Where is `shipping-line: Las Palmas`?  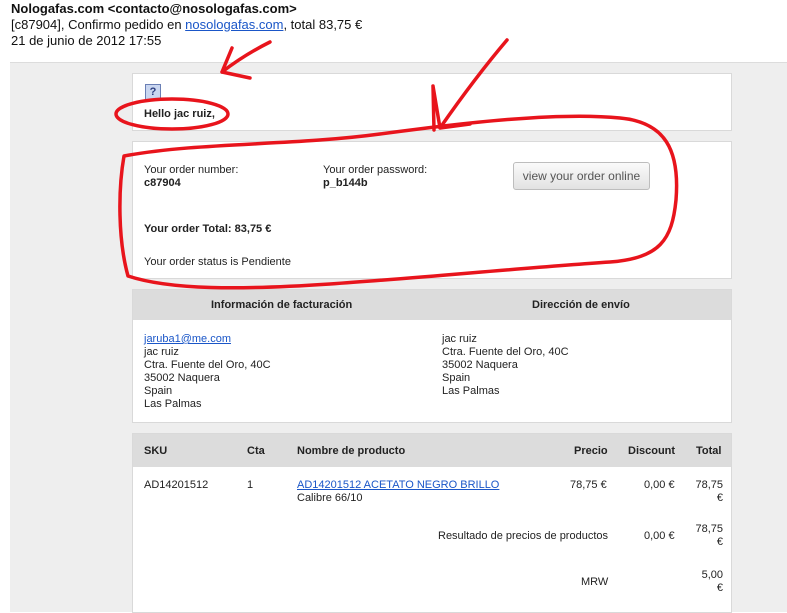
shipping-line: Las Palmas is located at coordinates (471, 391).